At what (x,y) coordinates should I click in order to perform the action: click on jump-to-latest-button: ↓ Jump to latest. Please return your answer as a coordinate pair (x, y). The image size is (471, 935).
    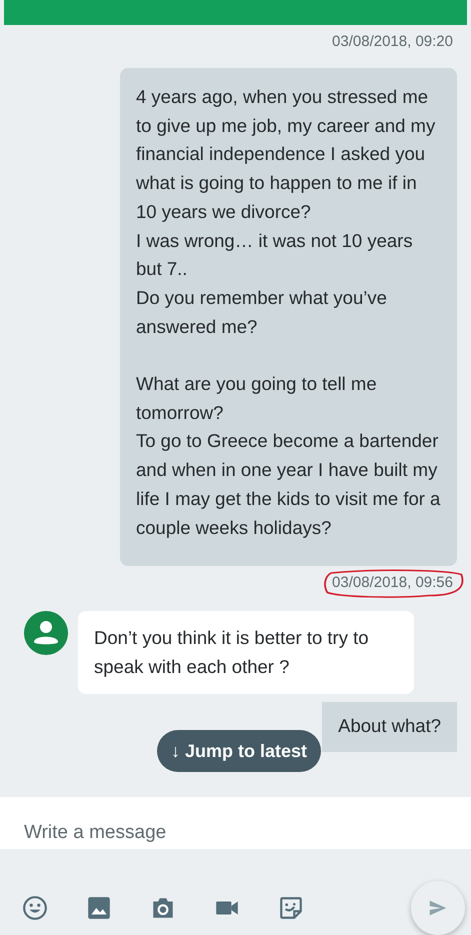
    Looking at the image, I should click on (239, 751).